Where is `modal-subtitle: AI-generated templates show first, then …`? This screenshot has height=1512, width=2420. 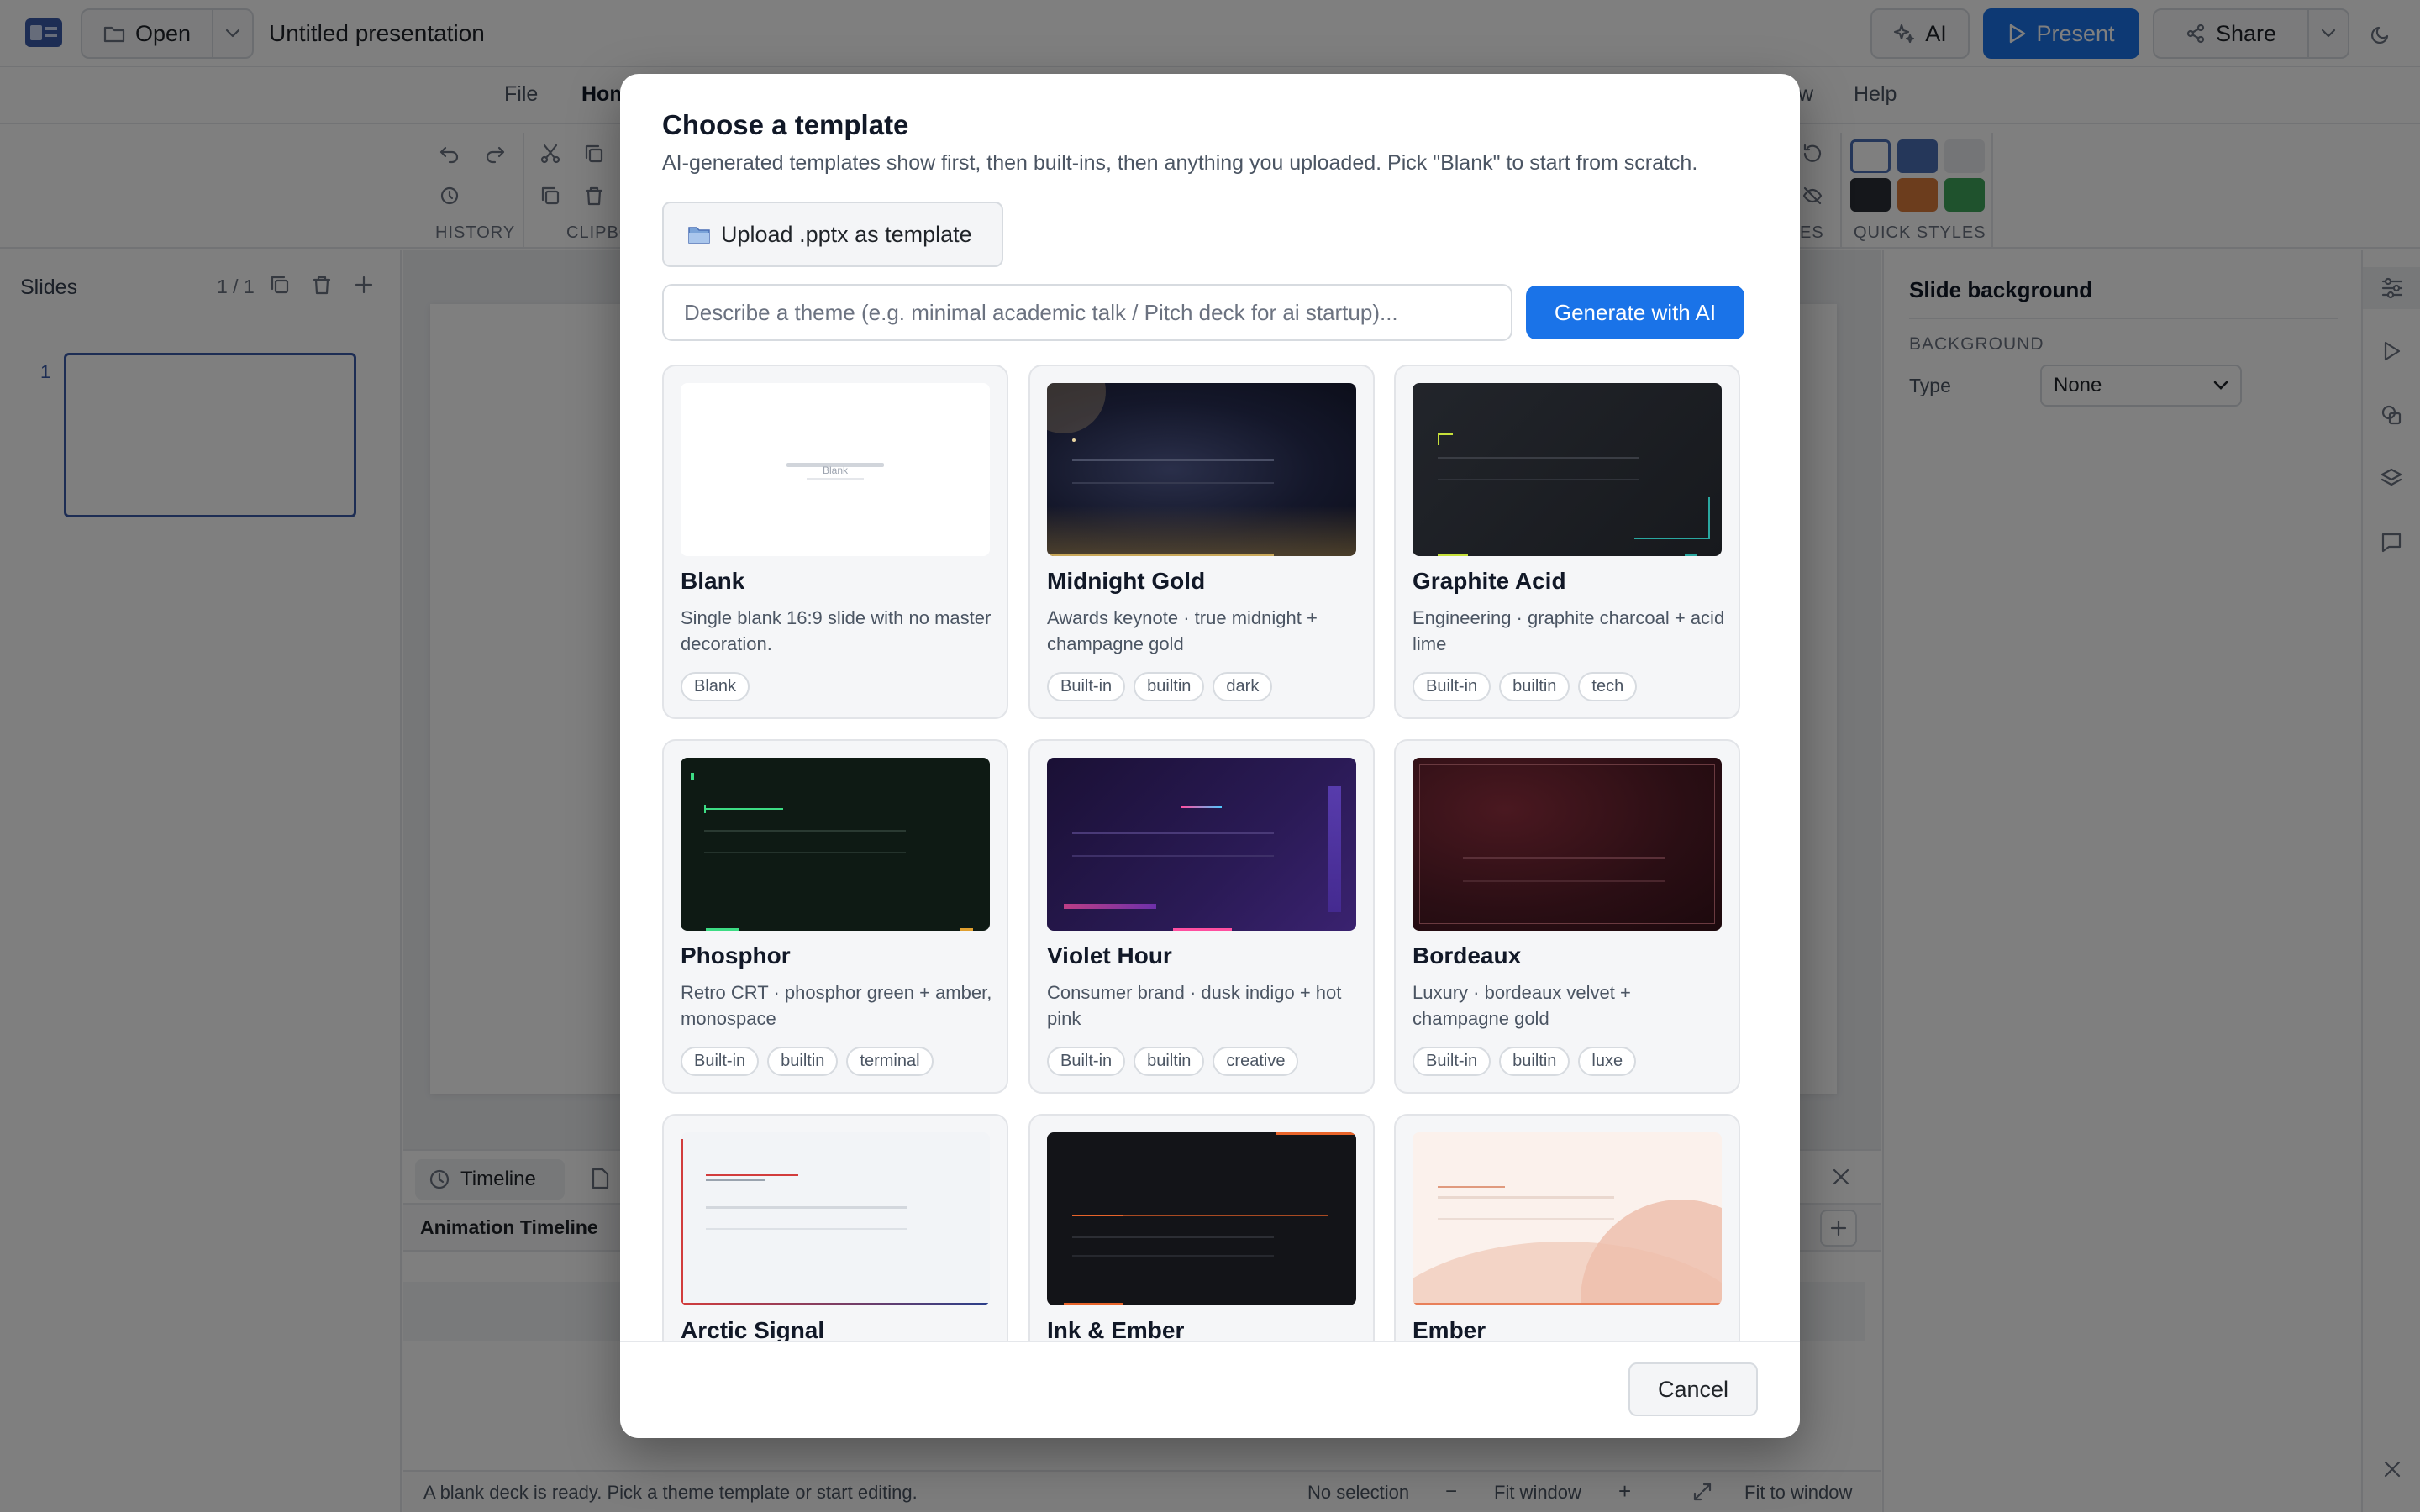
modal-subtitle: AI-generated templates show first, then … is located at coordinates (1180, 163).